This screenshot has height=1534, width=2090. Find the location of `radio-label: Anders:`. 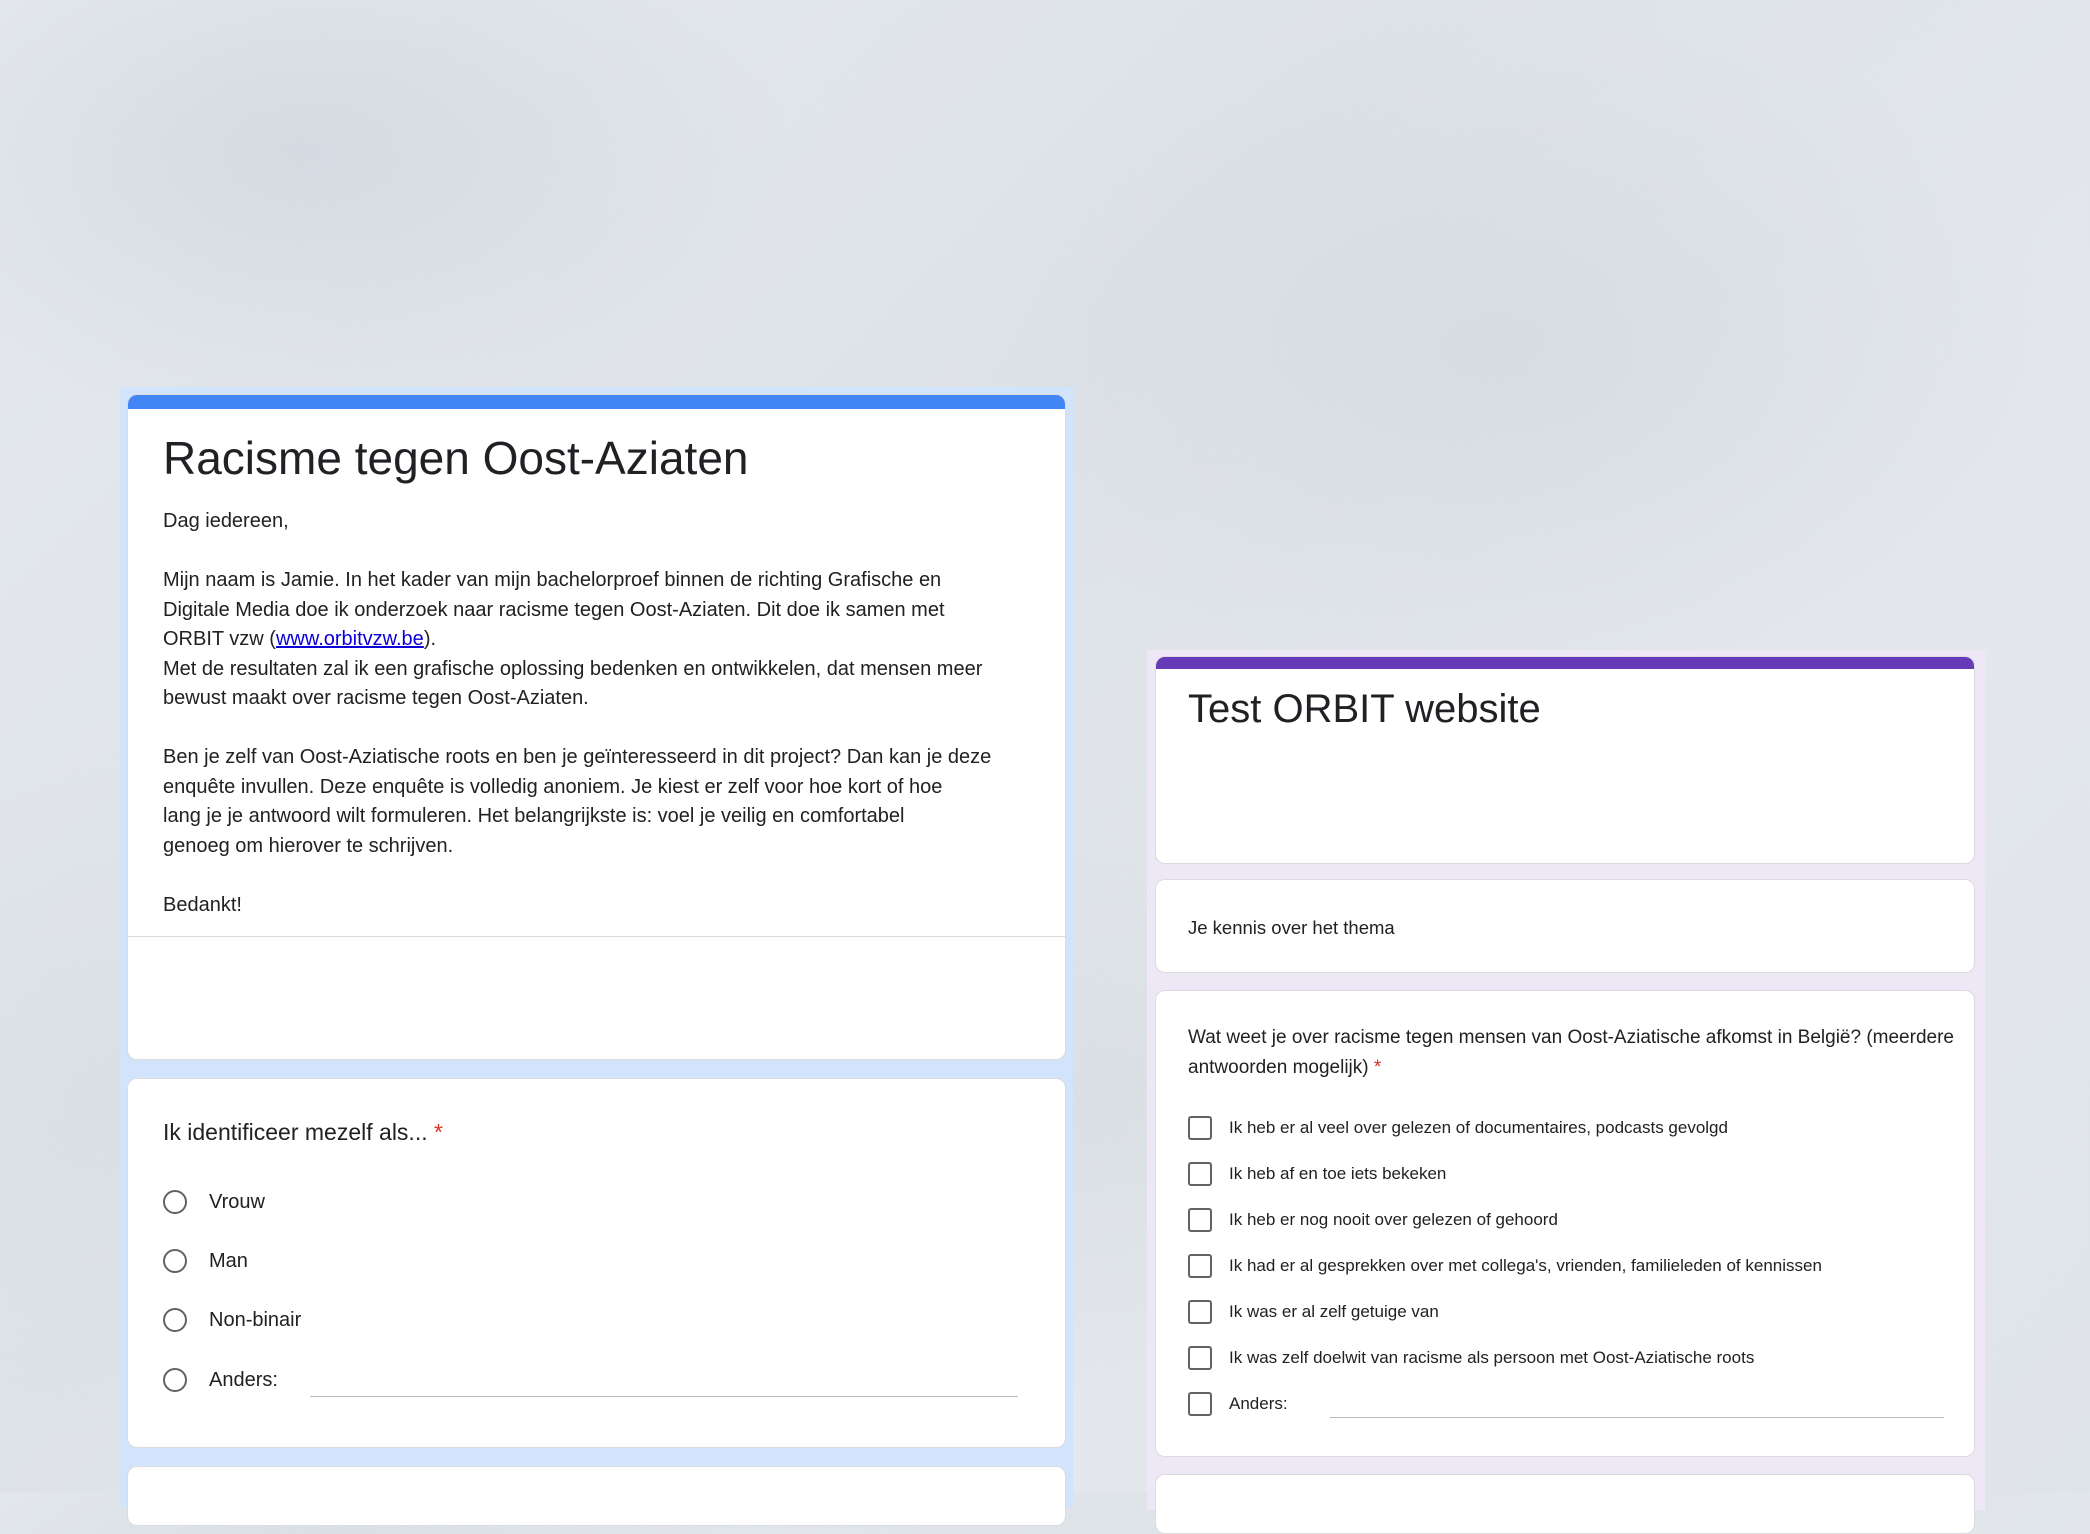

radio-label: Anders: is located at coordinates (243, 1379).